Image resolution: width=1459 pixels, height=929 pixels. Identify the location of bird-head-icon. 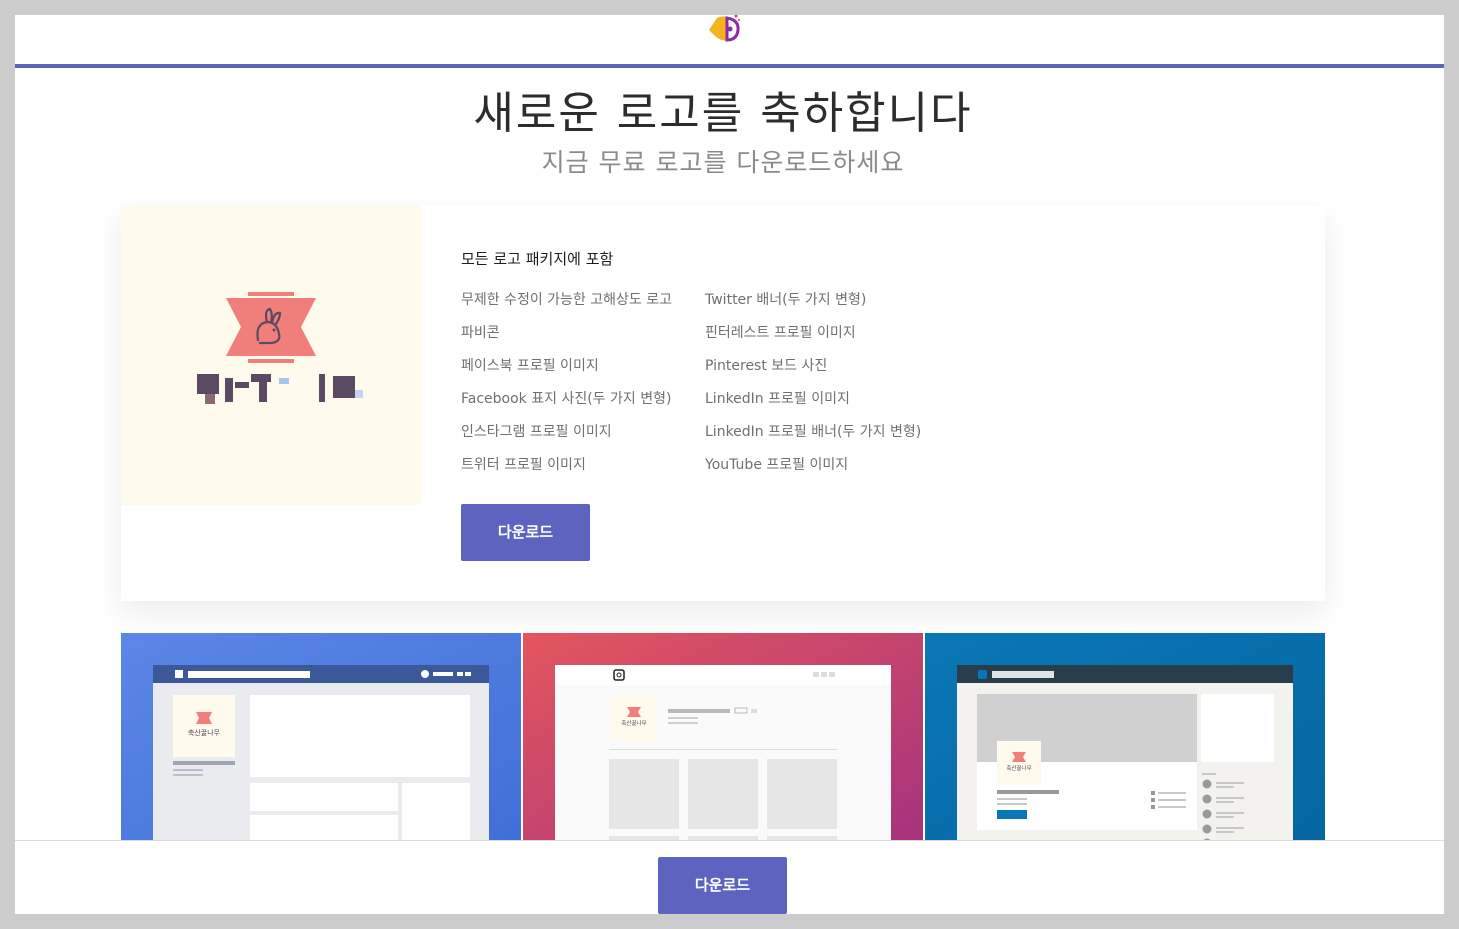
(723, 28).